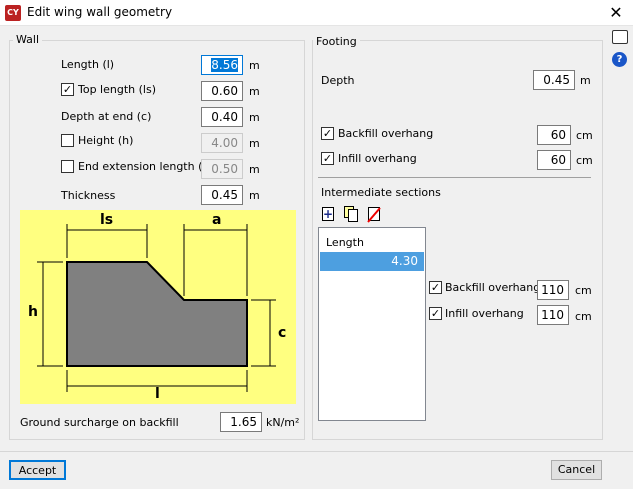 The image size is (633, 489). Describe the element at coordinates (372, 324) in the screenshot. I see `sections-list: Length 4.30` at that location.